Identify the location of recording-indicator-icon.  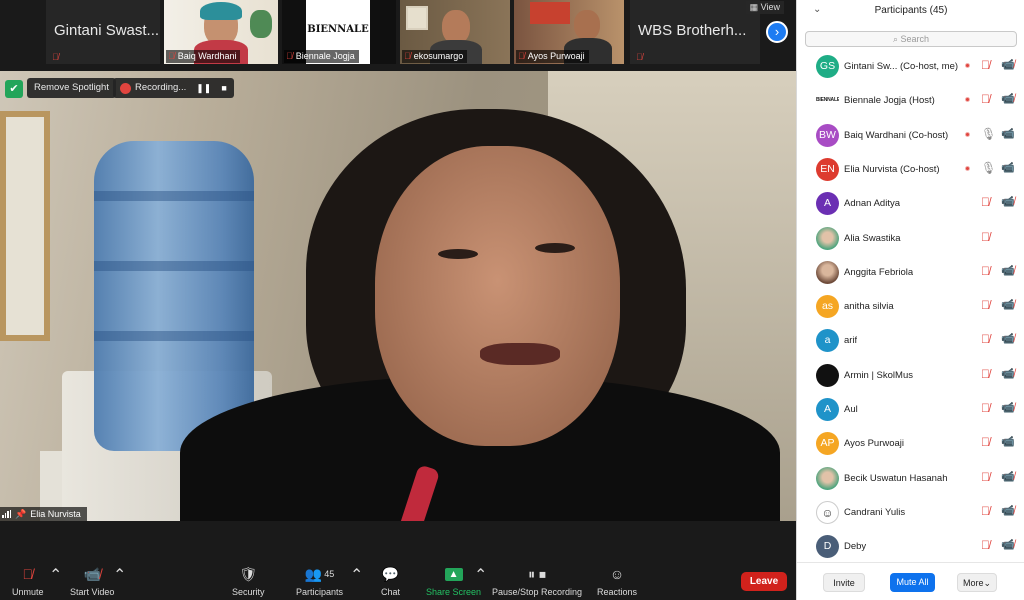
(967, 65).